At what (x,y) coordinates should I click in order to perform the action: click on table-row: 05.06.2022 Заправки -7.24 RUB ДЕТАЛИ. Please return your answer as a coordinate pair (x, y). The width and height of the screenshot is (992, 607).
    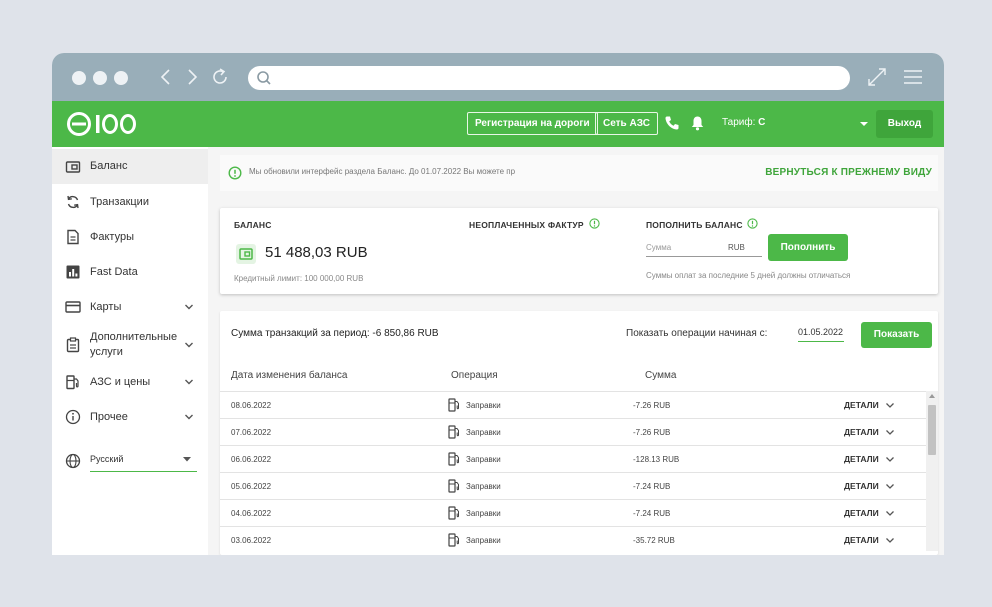
    Looking at the image, I should click on (573, 485).